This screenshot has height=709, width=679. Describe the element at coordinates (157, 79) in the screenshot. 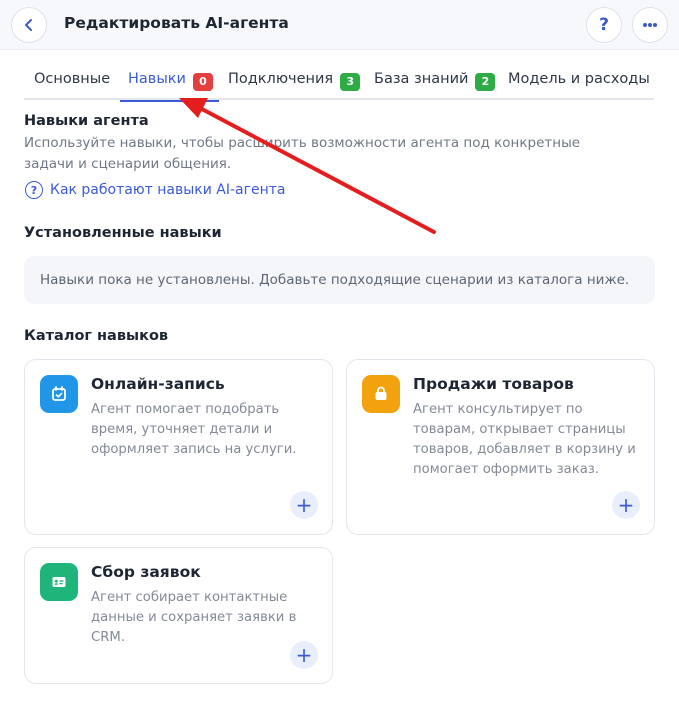

I see `tab-label: Навыки` at that location.